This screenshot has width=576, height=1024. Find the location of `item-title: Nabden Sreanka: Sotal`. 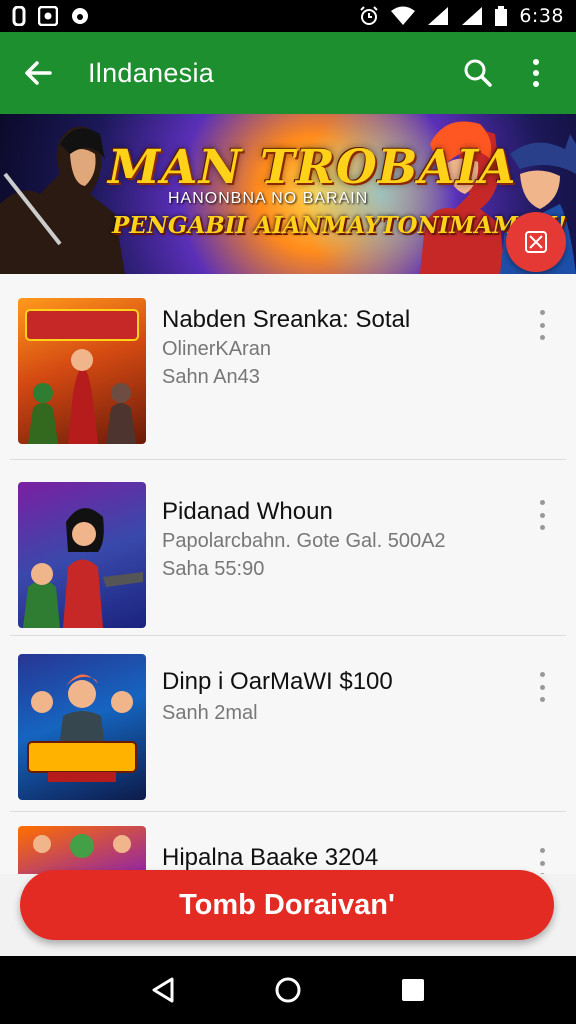

item-title: Nabden Sreanka: Sotal is located at coordinates (286, 319).